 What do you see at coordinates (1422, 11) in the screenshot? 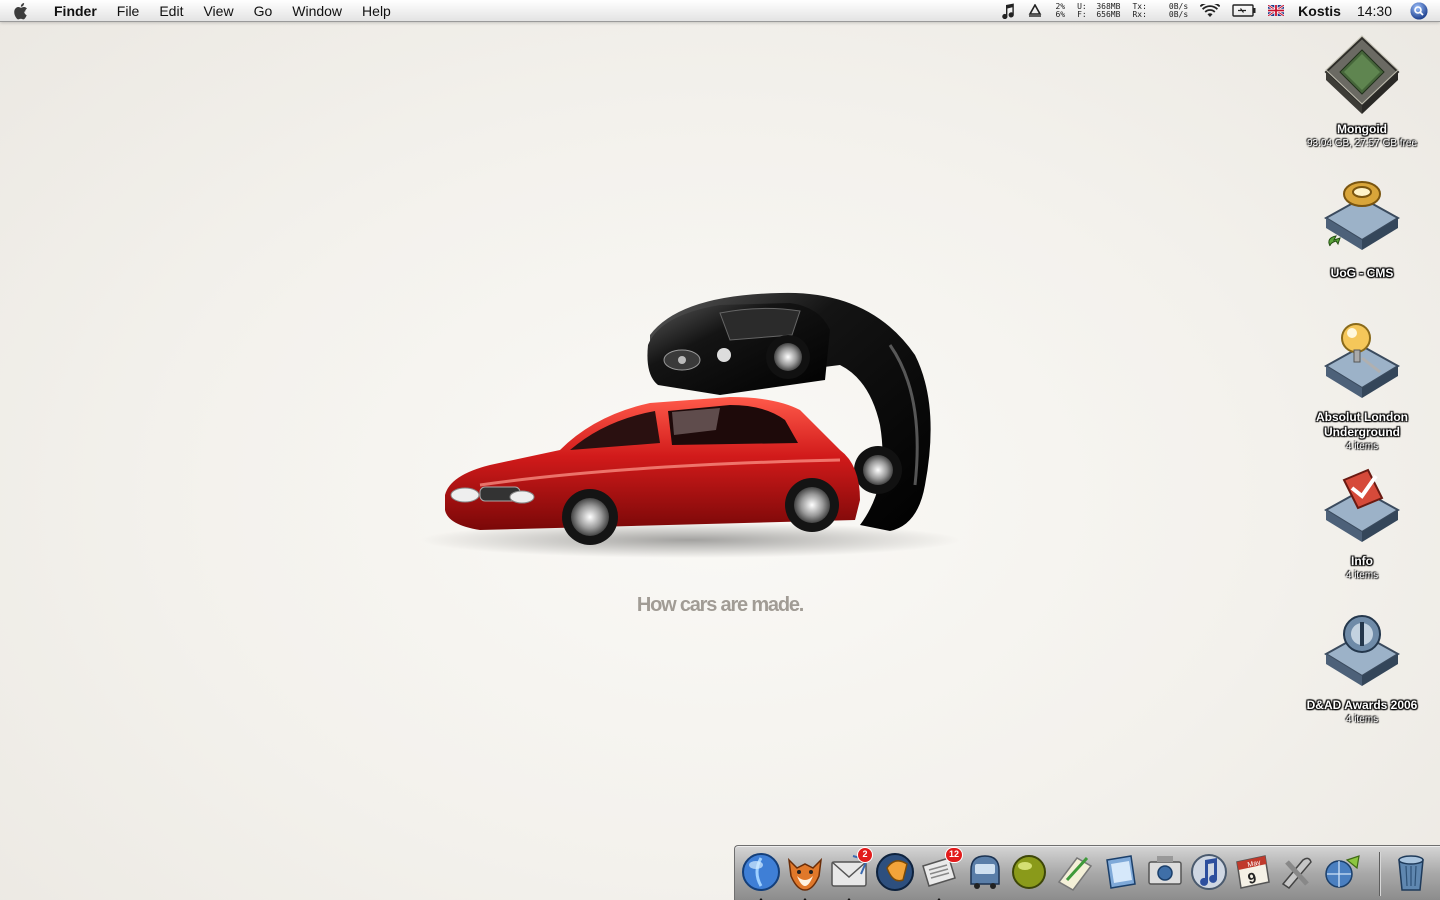
I see `spotlight-icon` at bounding box center [1422, 11].